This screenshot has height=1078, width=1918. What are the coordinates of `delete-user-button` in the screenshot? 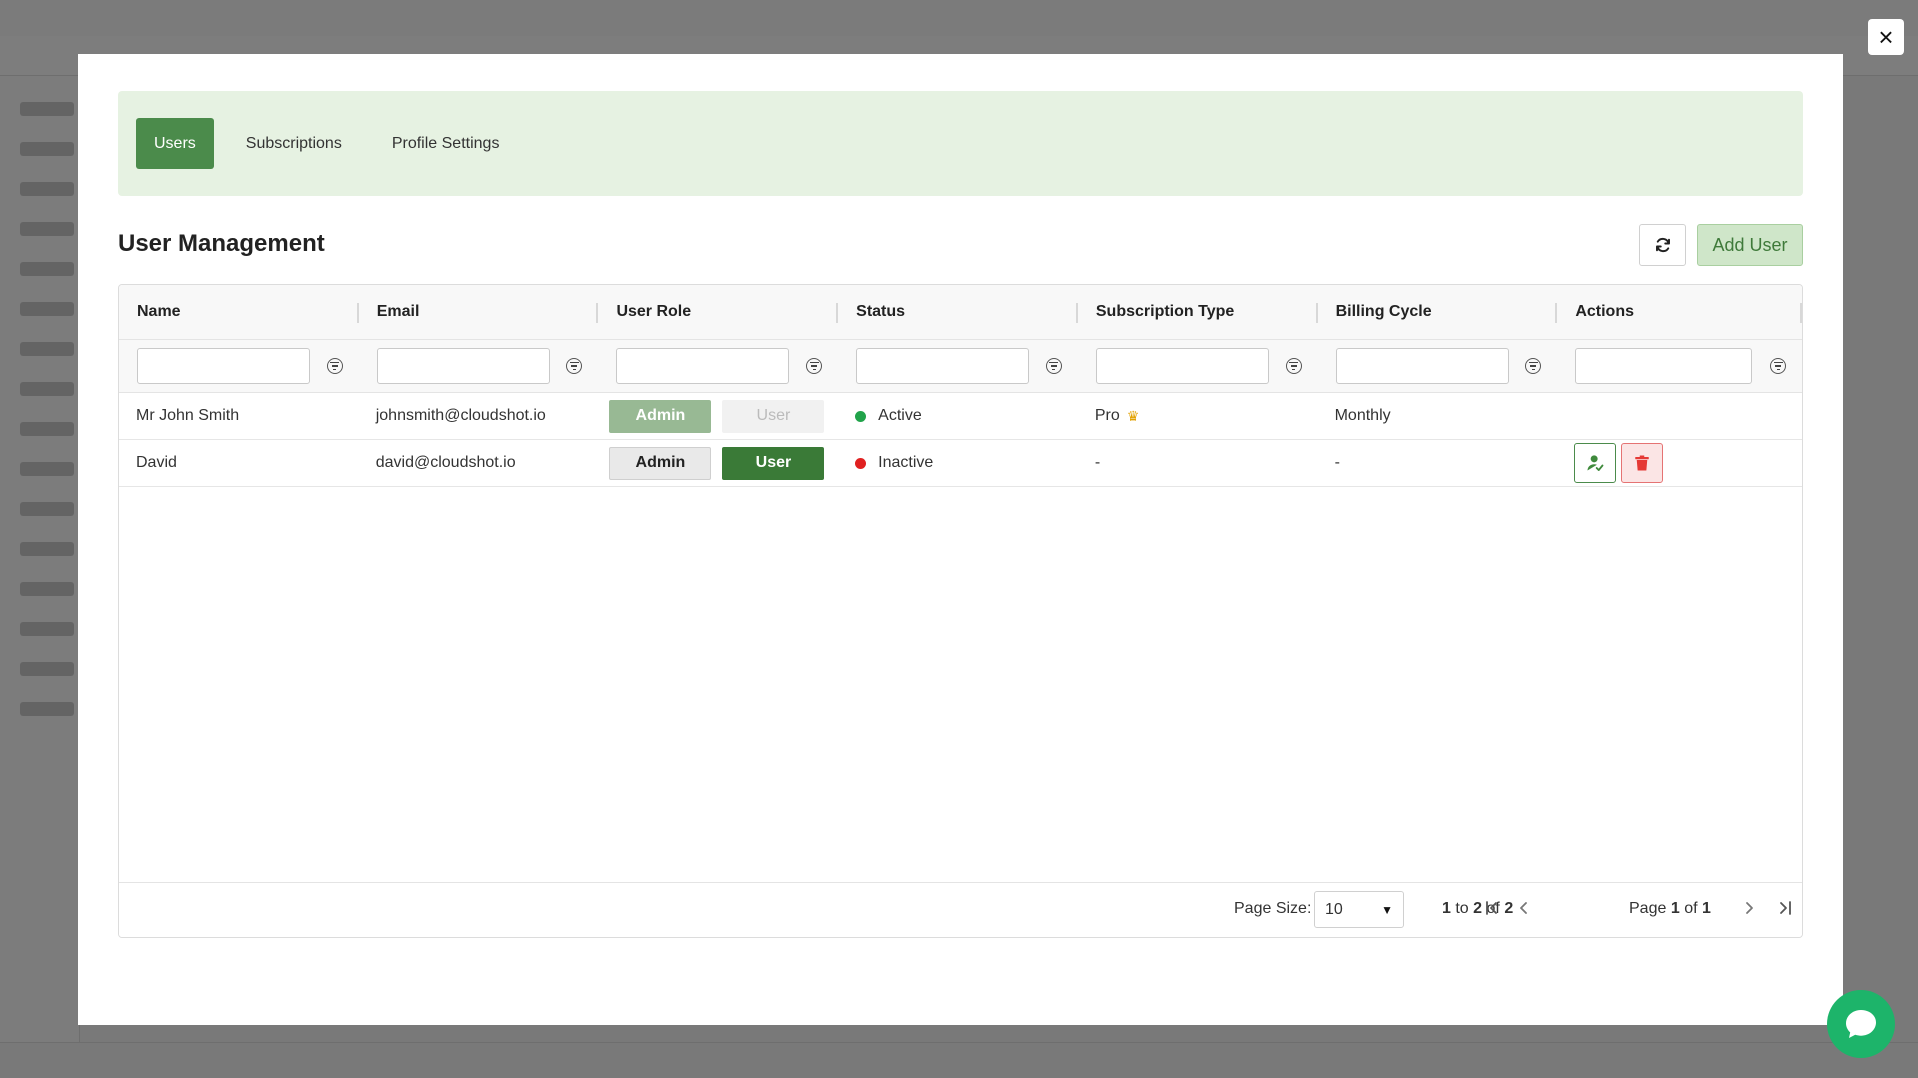 It's located at (1642, 463).